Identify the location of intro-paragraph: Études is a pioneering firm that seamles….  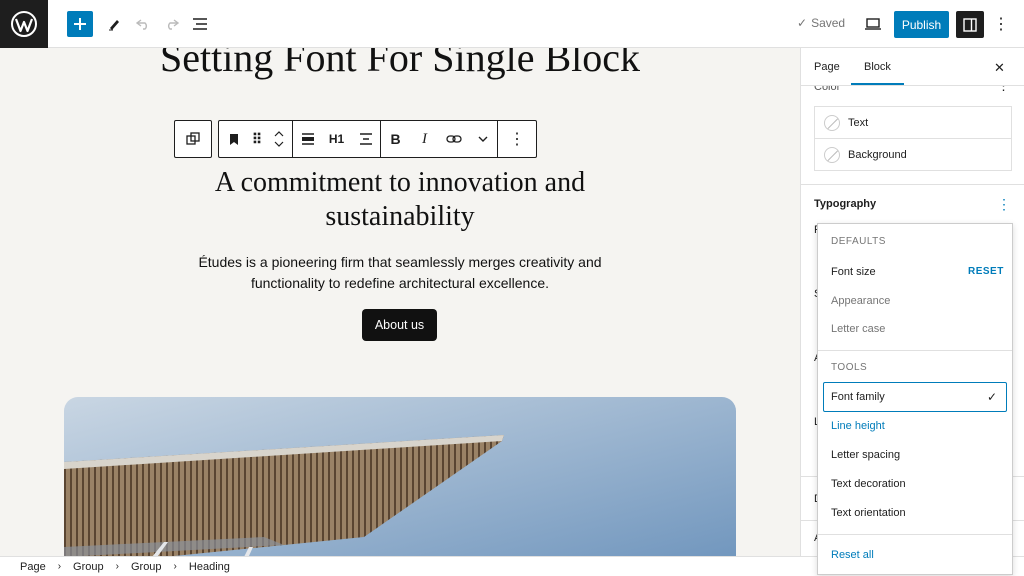
(400, 273).